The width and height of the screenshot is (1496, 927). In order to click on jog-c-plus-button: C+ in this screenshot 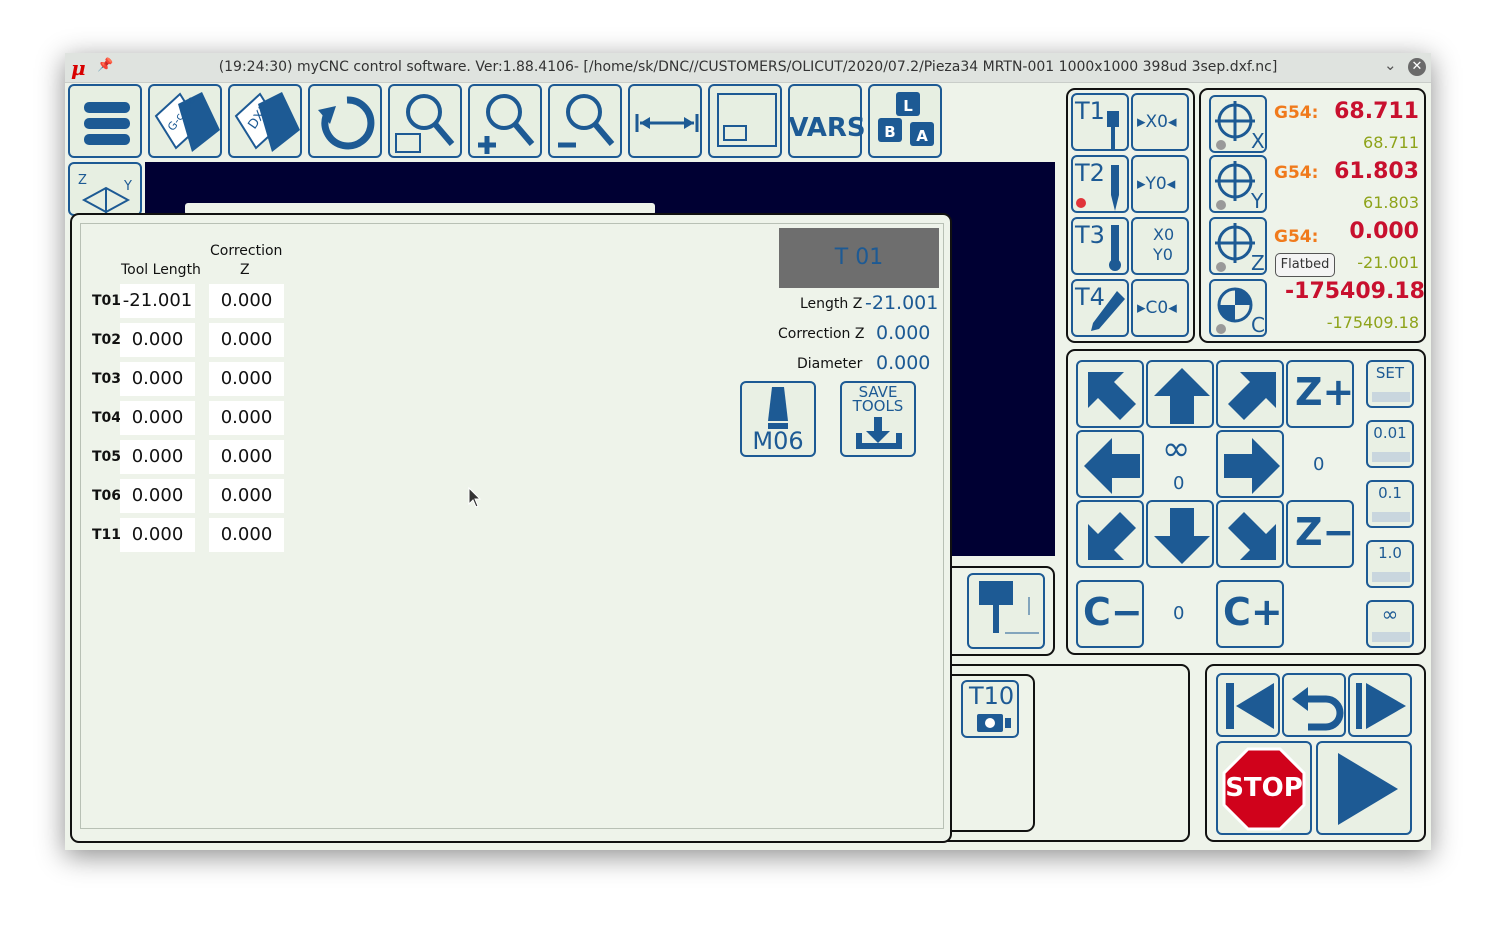, I will do `click(1250, 614)`.